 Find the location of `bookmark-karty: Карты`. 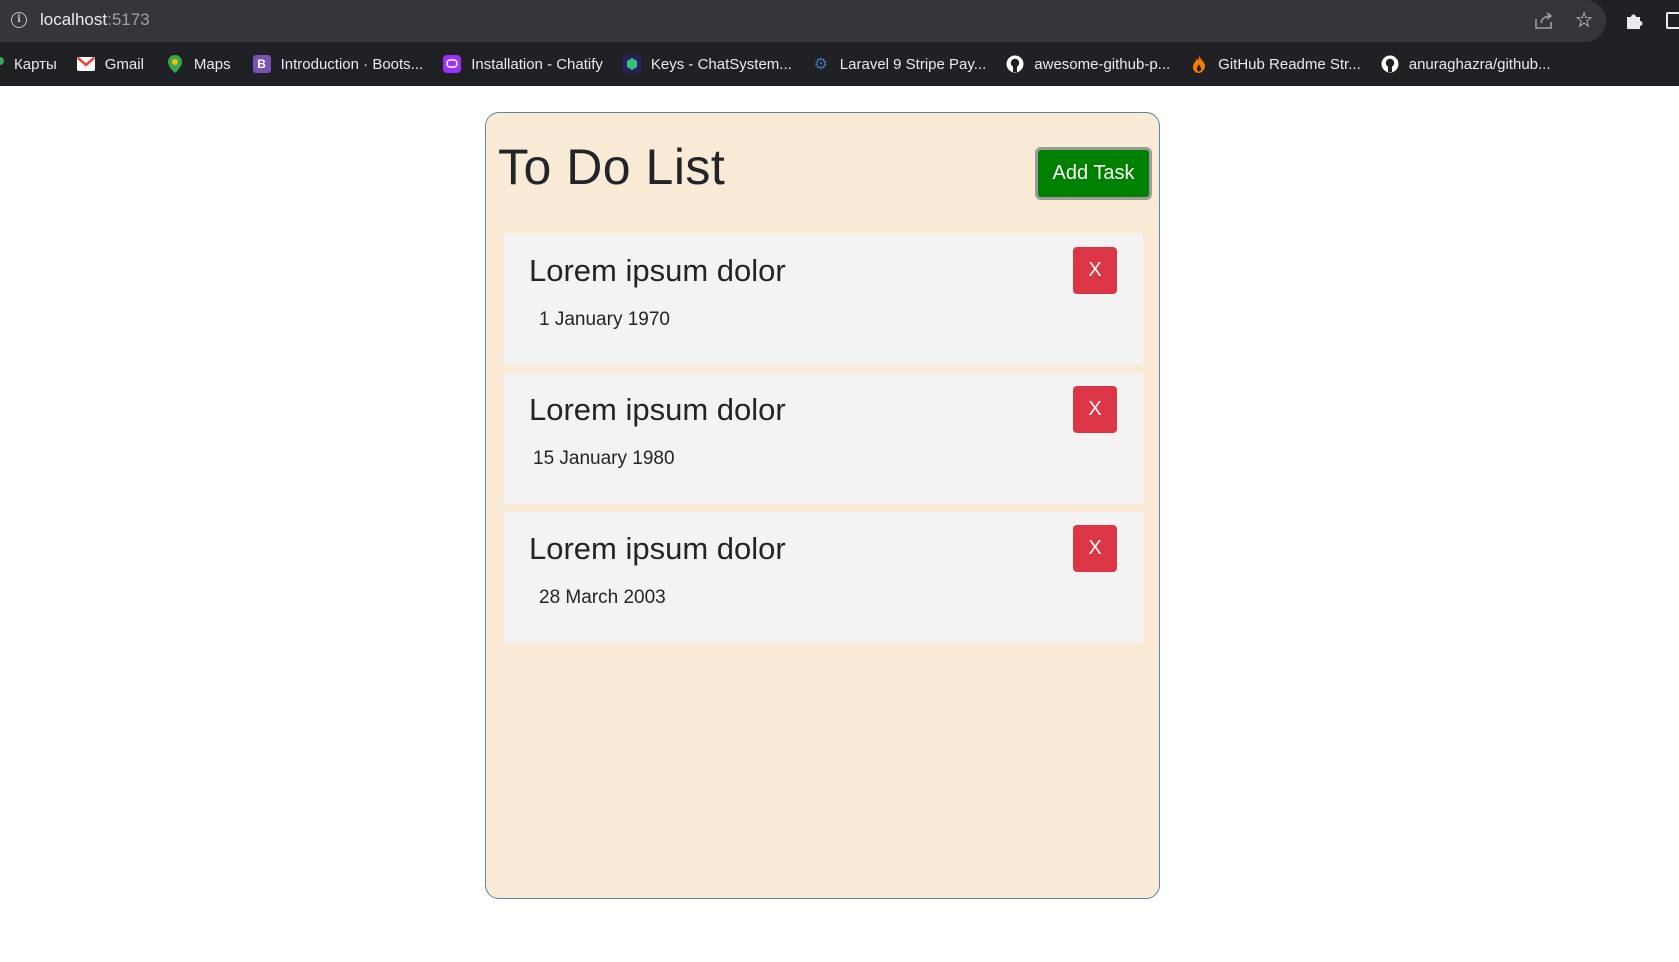

bookmark-karty: Карты is located at coordinates (28, 64).